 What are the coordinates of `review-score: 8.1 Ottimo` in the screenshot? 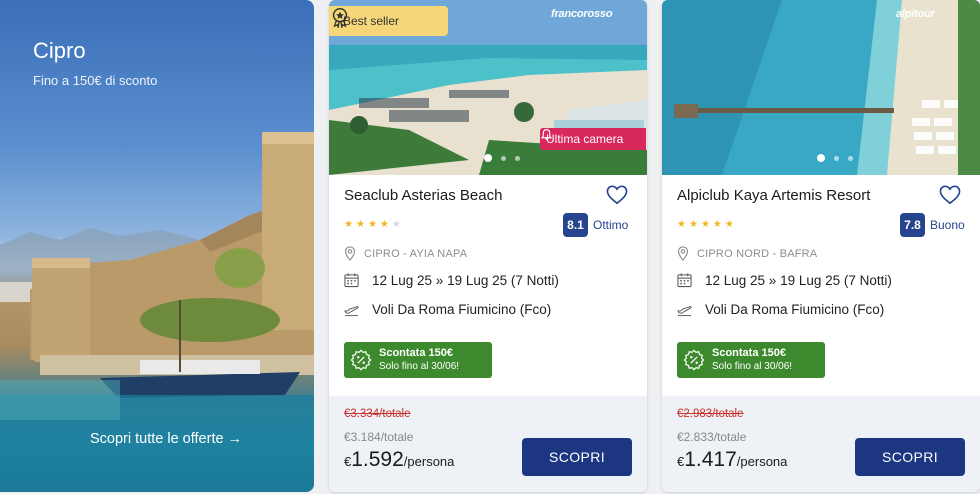 It's located at (595, 225).